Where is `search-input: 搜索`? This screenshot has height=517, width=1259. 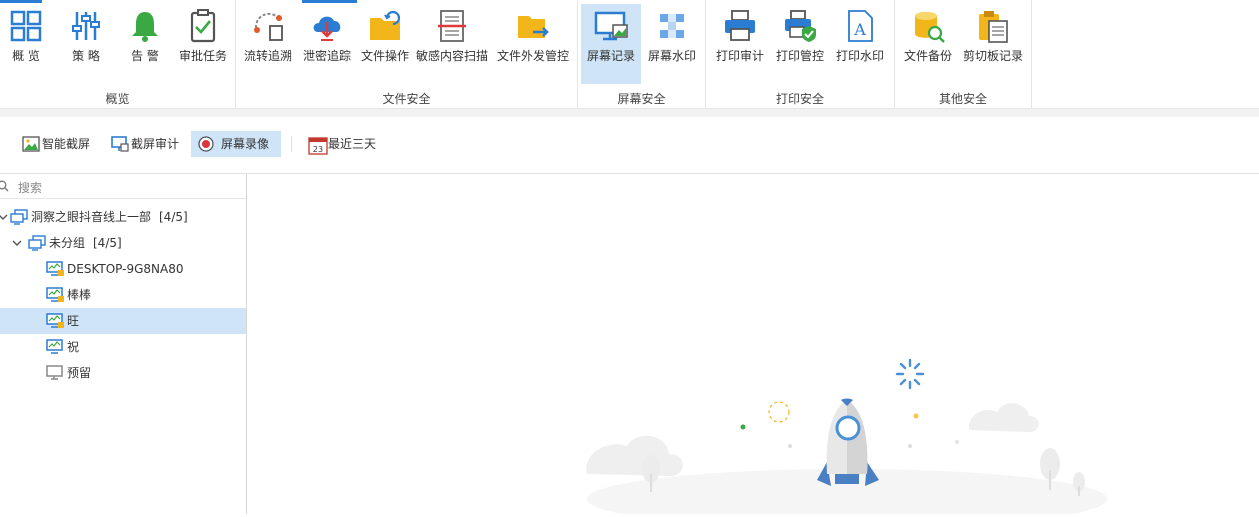 search-input: 搜索 is located at coordinates (123, 186).